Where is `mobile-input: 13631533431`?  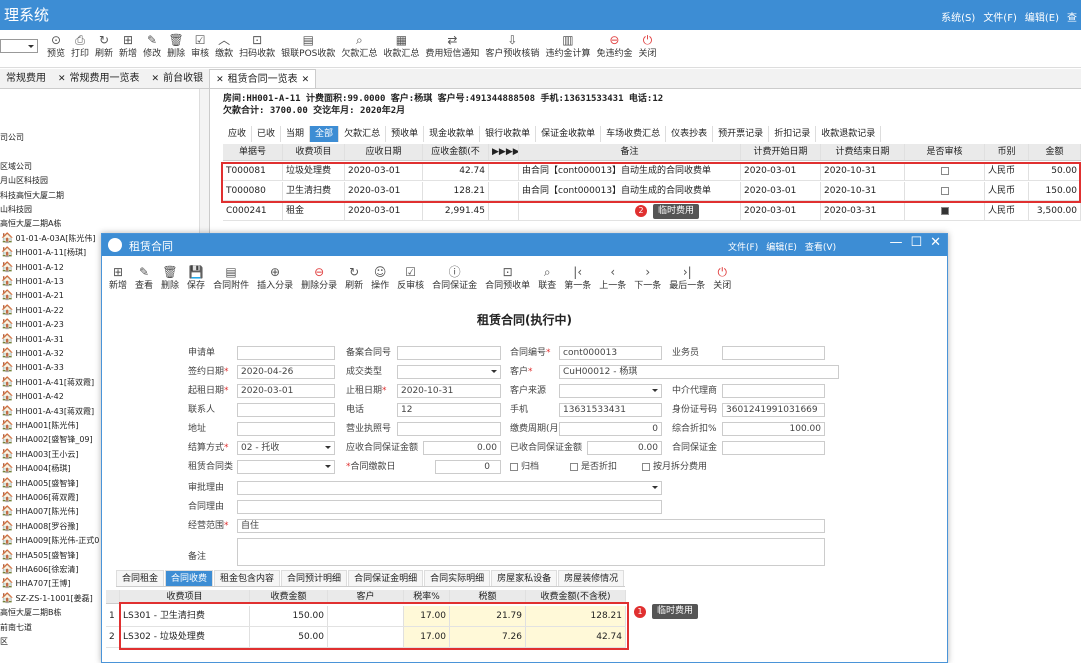 mobile-input: 13631533431 is located at coordinates (610, 410).